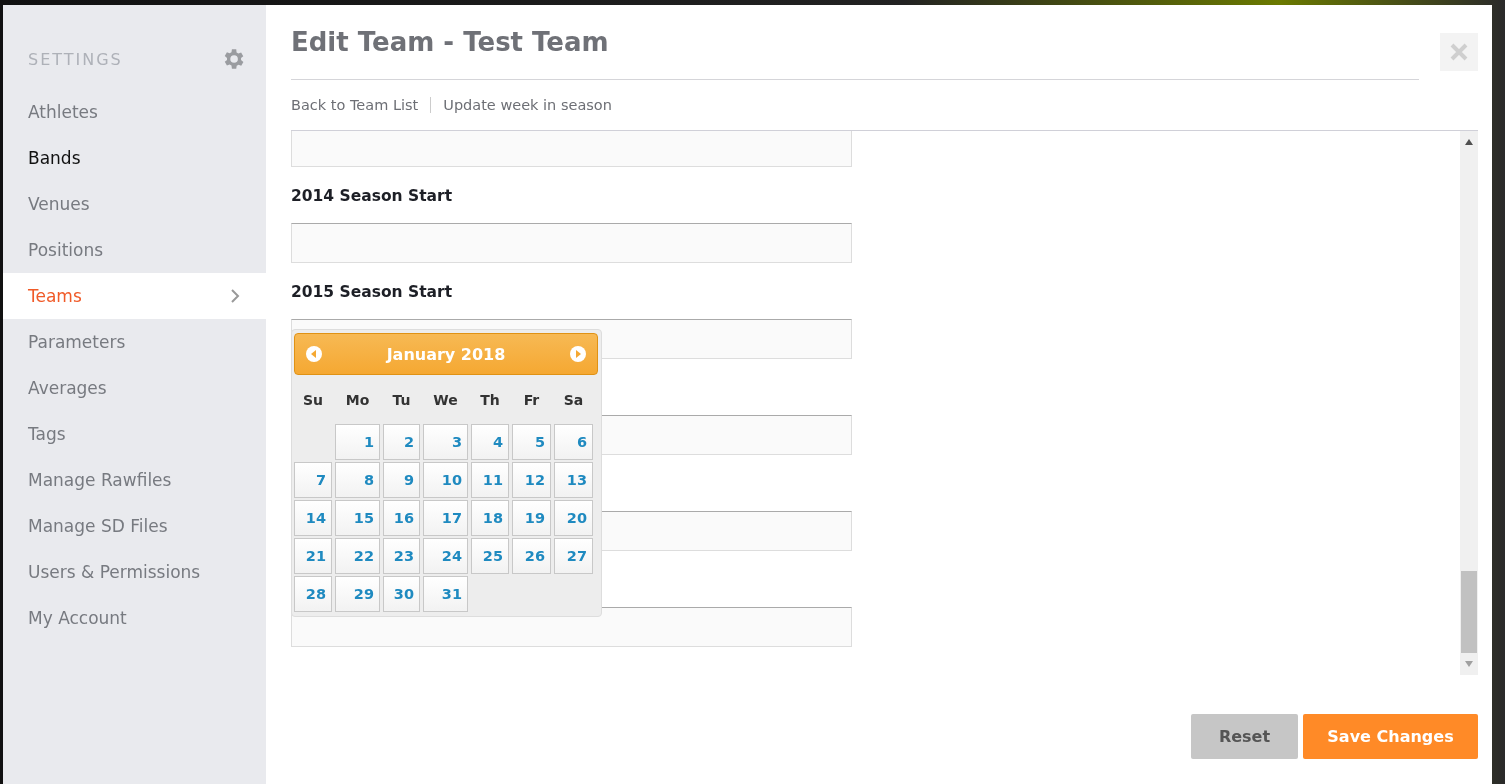  What do you see at coordinates (372, 196) in the screenshot?
I see `field-label: 2014 Season Start` at bounding box center [372, 196].